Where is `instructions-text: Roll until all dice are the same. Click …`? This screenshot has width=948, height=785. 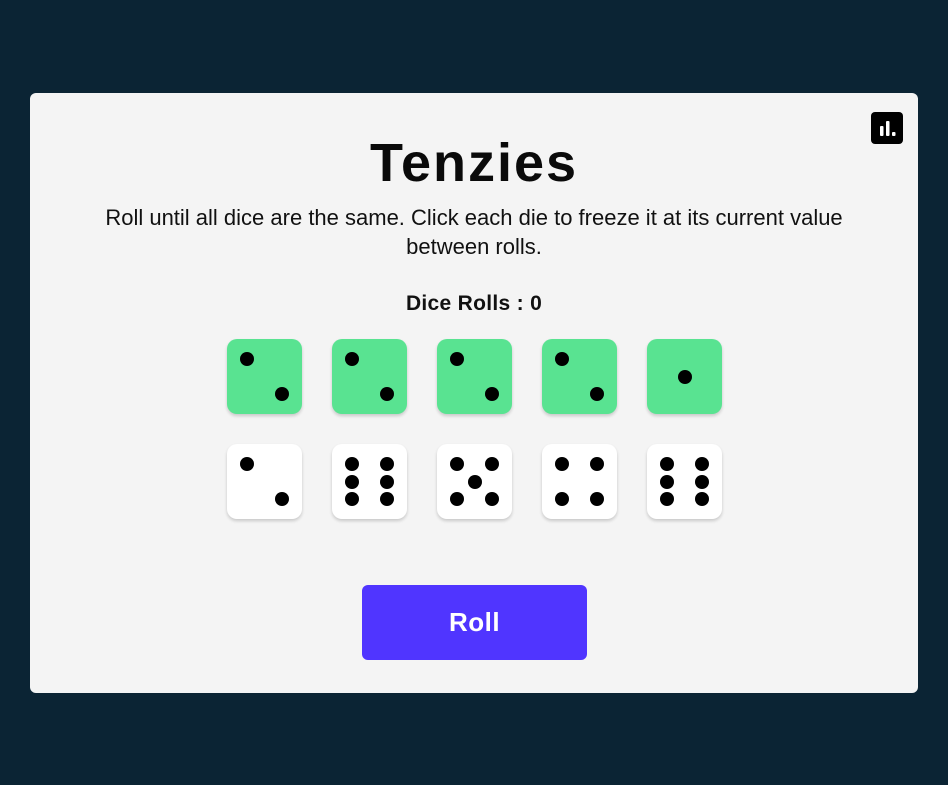 instructions-text: Roll until all dice are the same. Click … is located at coordinates (474, 232).